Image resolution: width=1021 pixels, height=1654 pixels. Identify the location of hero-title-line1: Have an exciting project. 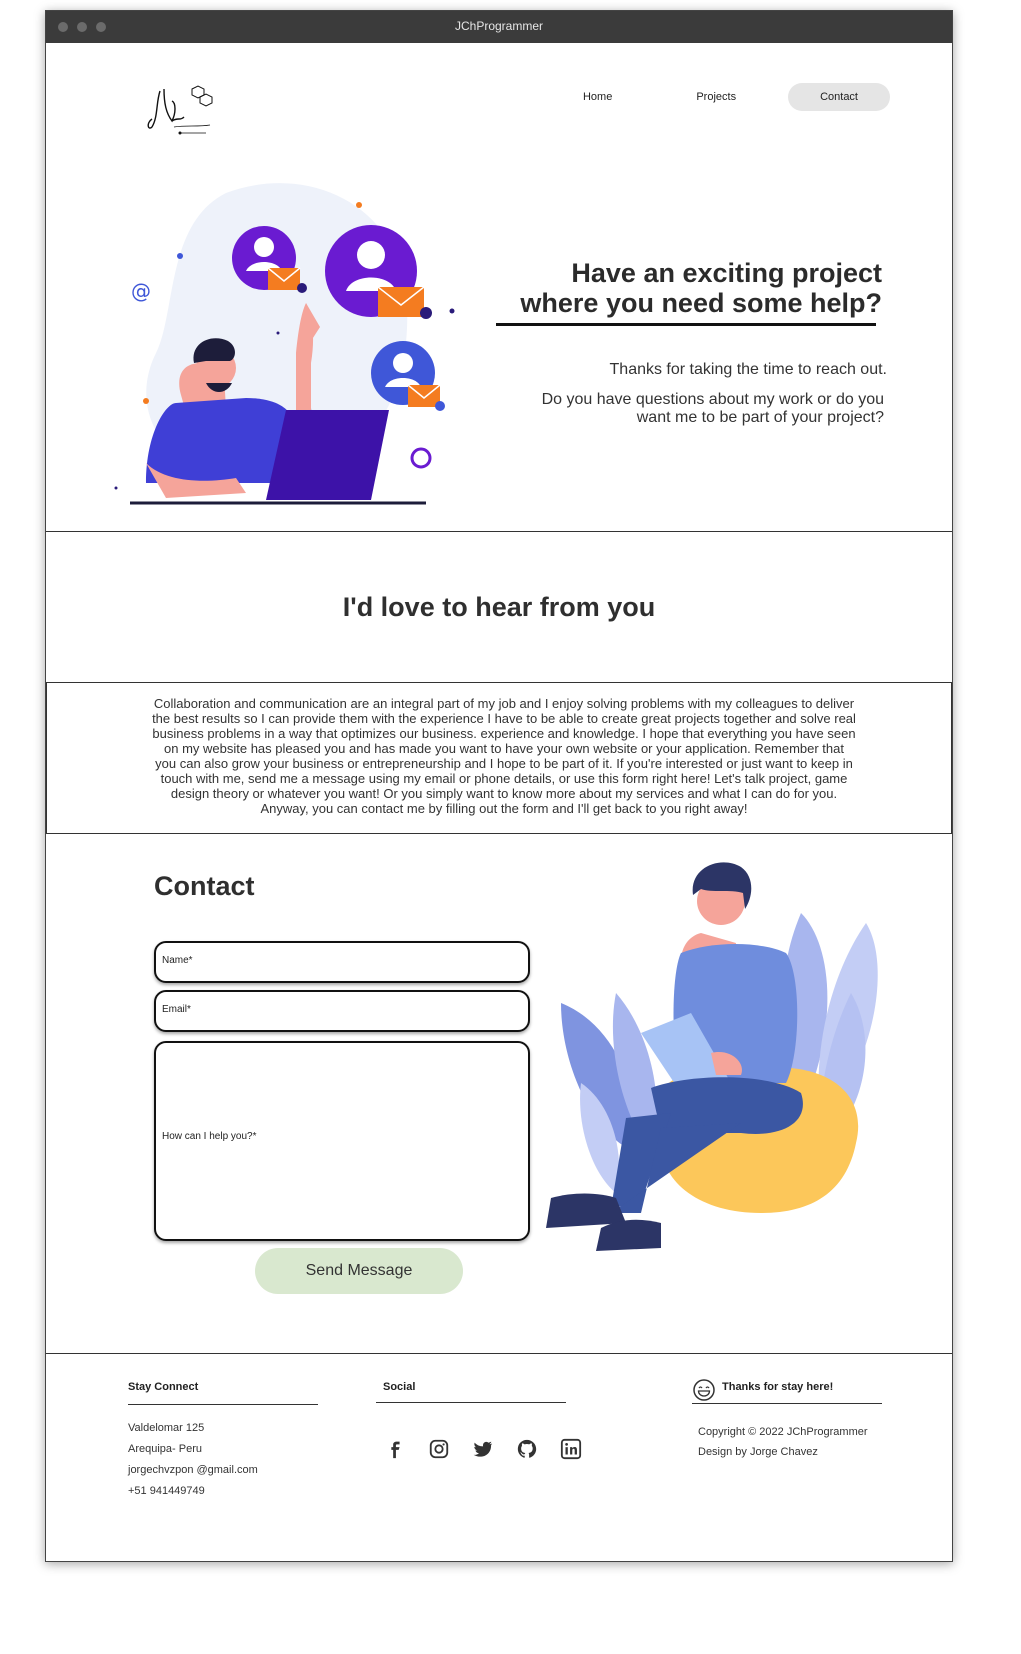
(726, 273).